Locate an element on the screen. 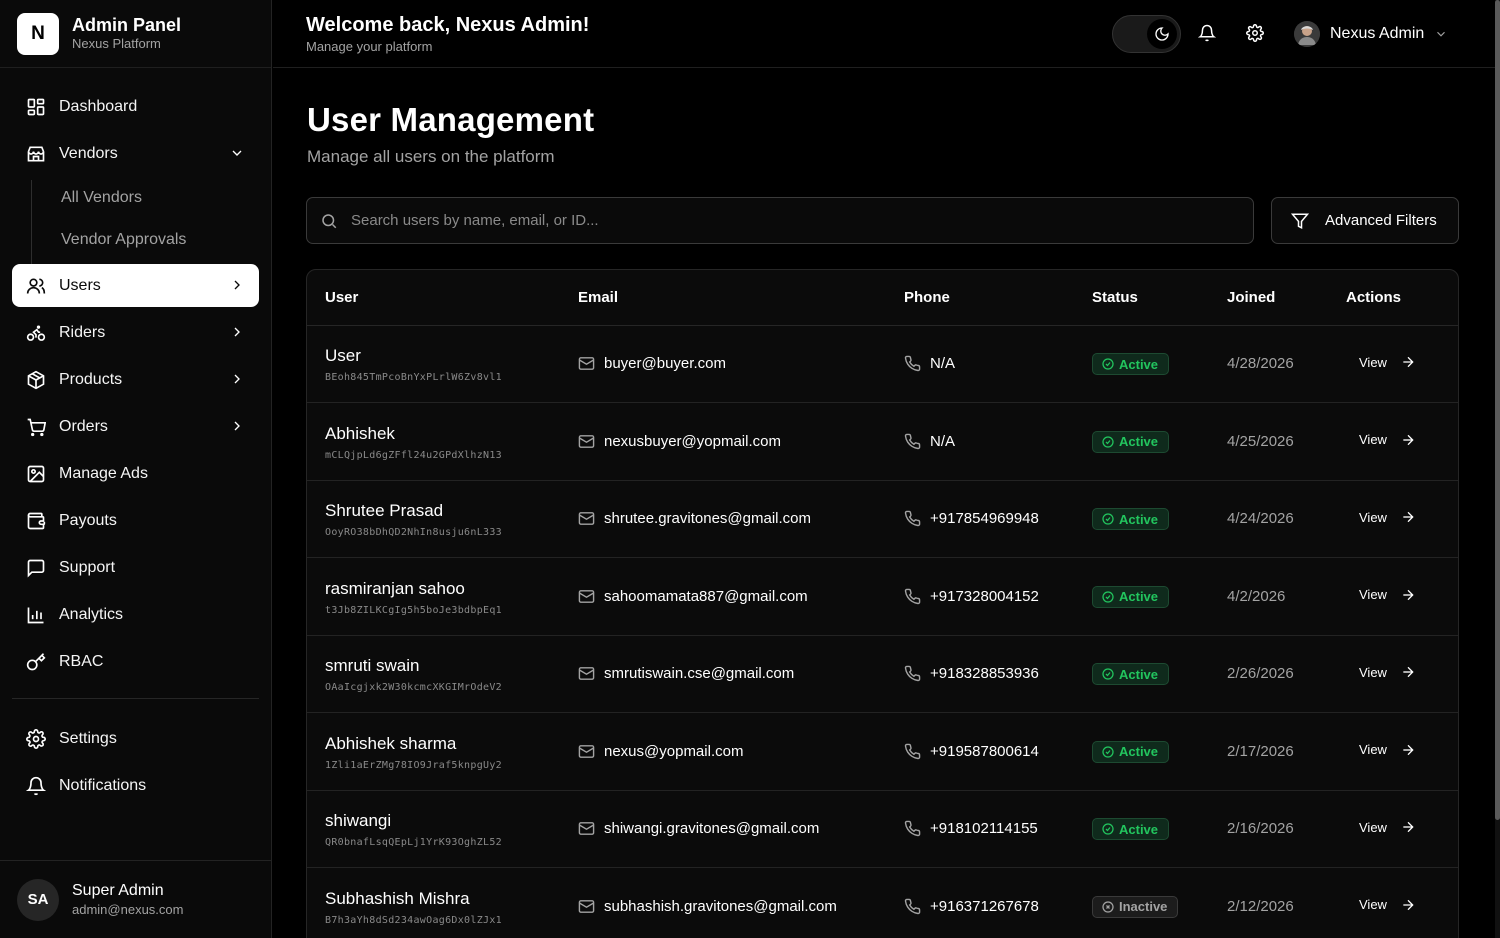 This screenshot has height=938, width=1500. email-cell: smrutiswain.cse@gmail.com is located at coordinates (686, 673).